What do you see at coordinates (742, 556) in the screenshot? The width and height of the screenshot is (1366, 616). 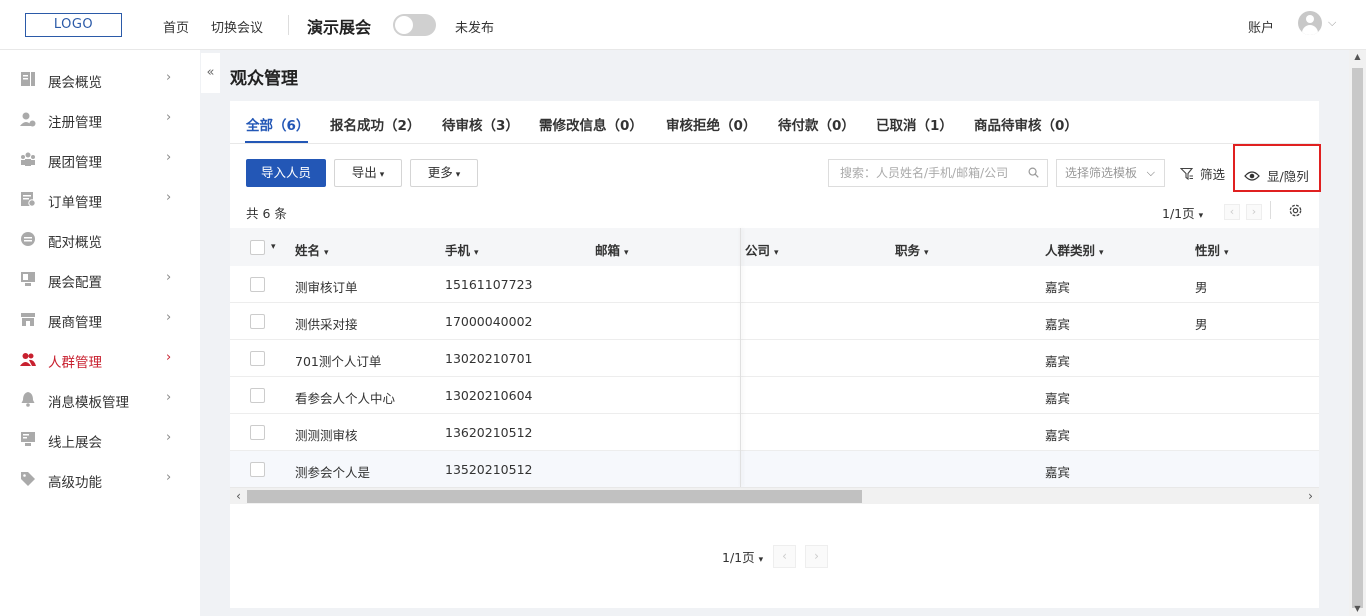 I see `page-selector-bottom: 1/1页 ▾` at bounding box center [742, 556].